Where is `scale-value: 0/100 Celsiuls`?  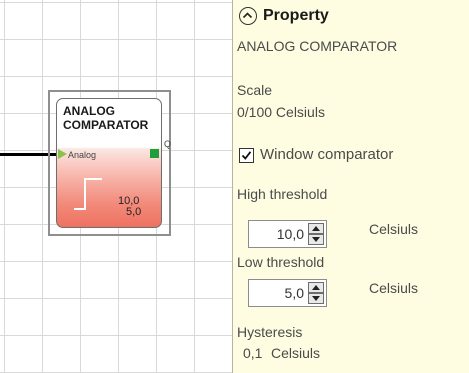 scale-value: 0/100 Celsiuls is located at coordinates (281, 112).